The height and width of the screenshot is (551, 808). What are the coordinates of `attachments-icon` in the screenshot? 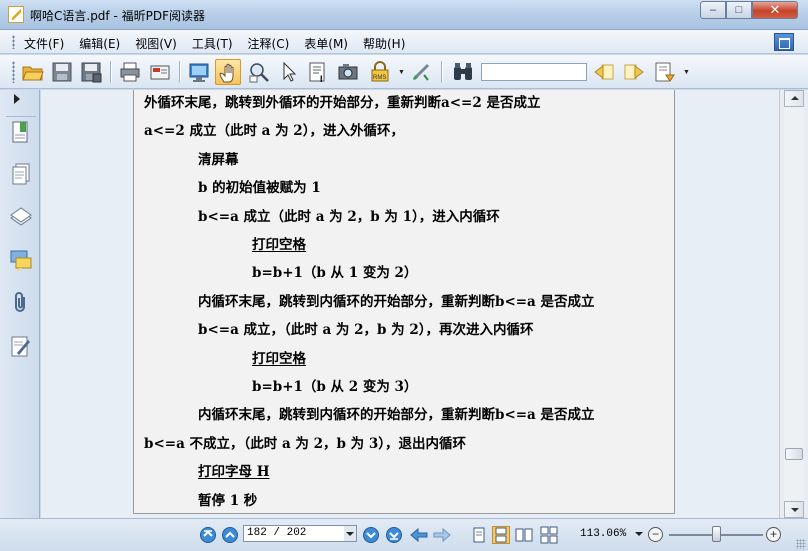 It's located at (21, 303).